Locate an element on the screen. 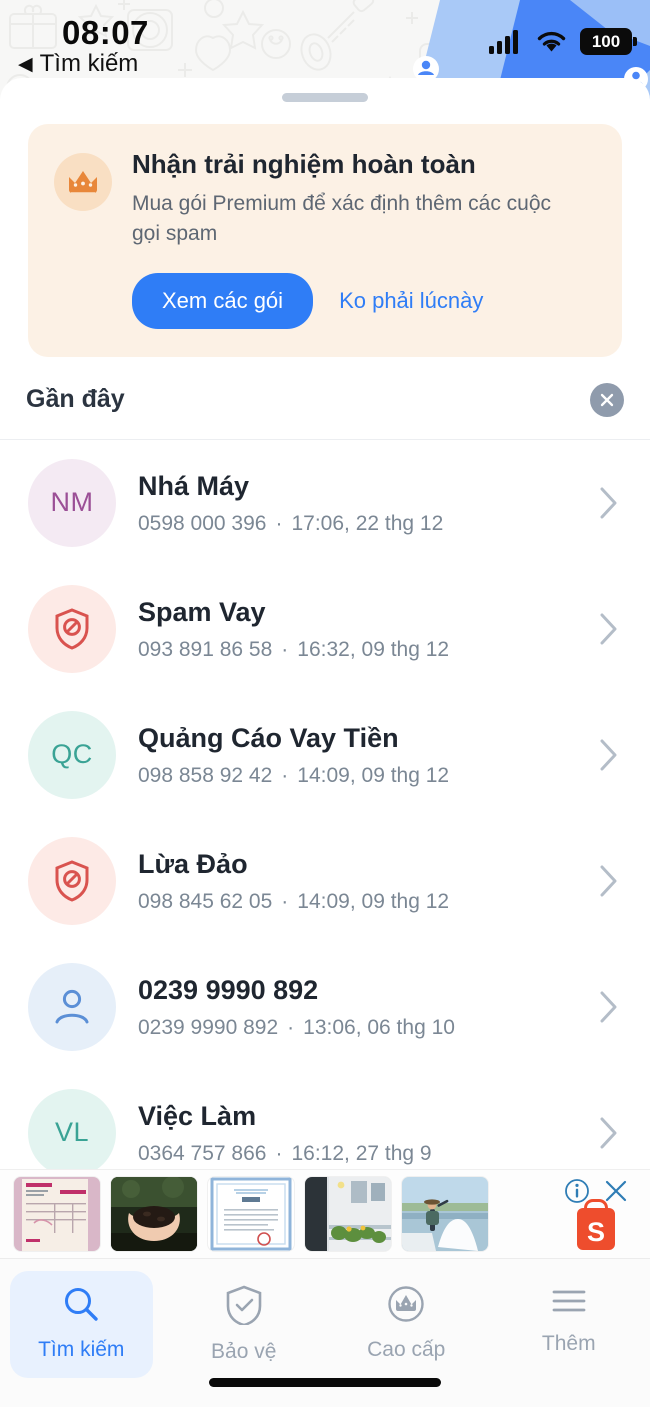 This screenshot has width=650, height=1407. caller-number: 098 845 62 05 is located at coordinates (205, 901).